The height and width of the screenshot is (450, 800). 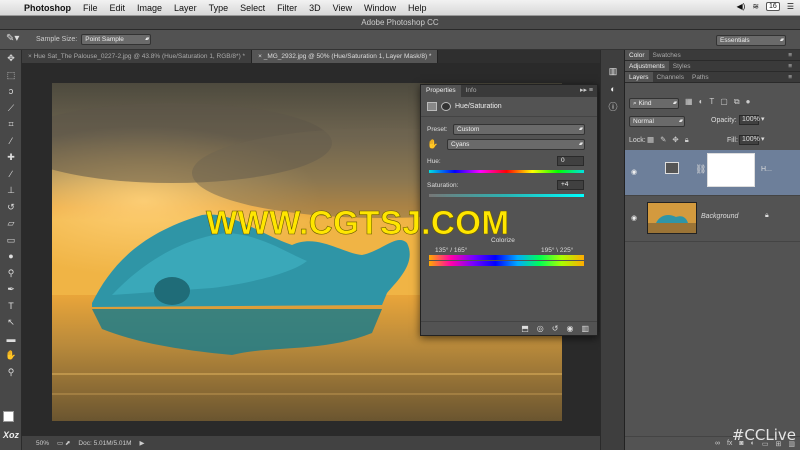 I want to click on properties-panel-icon: ◐, so click(x=613, y=89).